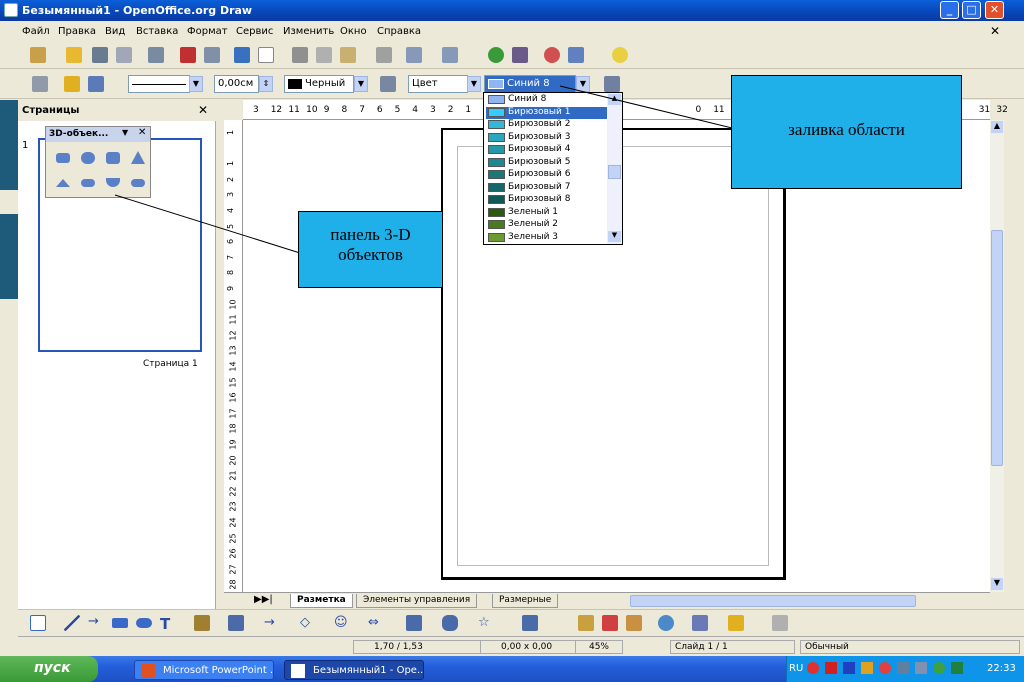 The width and height of the screenshot is (1024, 682). I want to click on callout-panel-text: панель 3-D объектов, so click(370, 244).